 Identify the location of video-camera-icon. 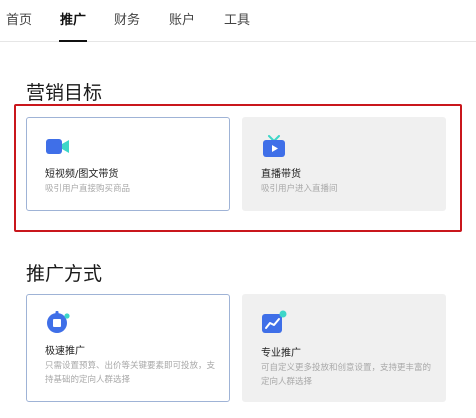
(57, 146).